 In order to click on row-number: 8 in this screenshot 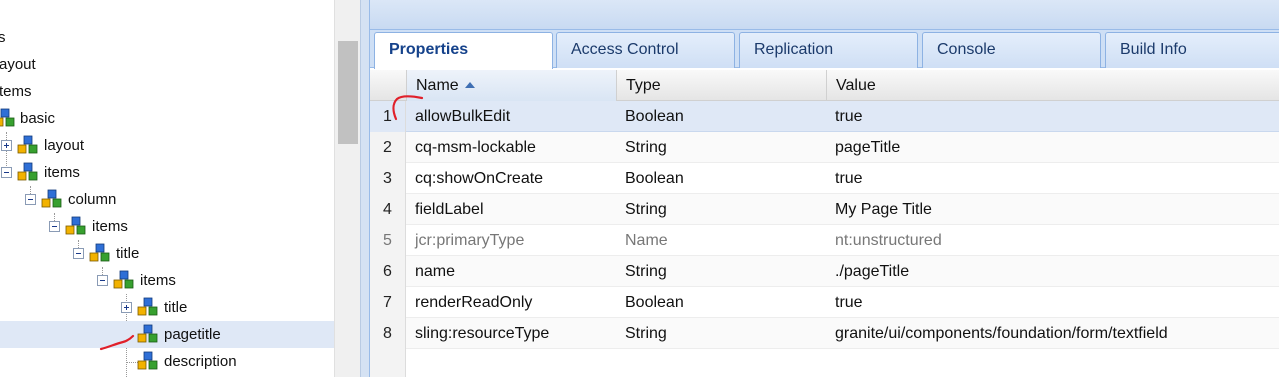, I will do `click(388, 333)`.